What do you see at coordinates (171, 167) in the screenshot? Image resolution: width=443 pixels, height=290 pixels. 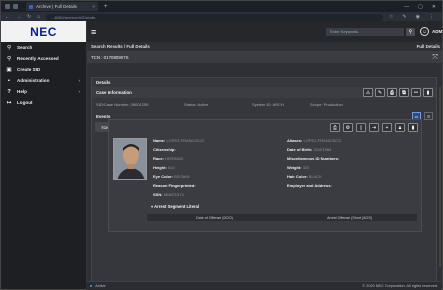 I see `field-value: 510` at bounding box center [171, 167].